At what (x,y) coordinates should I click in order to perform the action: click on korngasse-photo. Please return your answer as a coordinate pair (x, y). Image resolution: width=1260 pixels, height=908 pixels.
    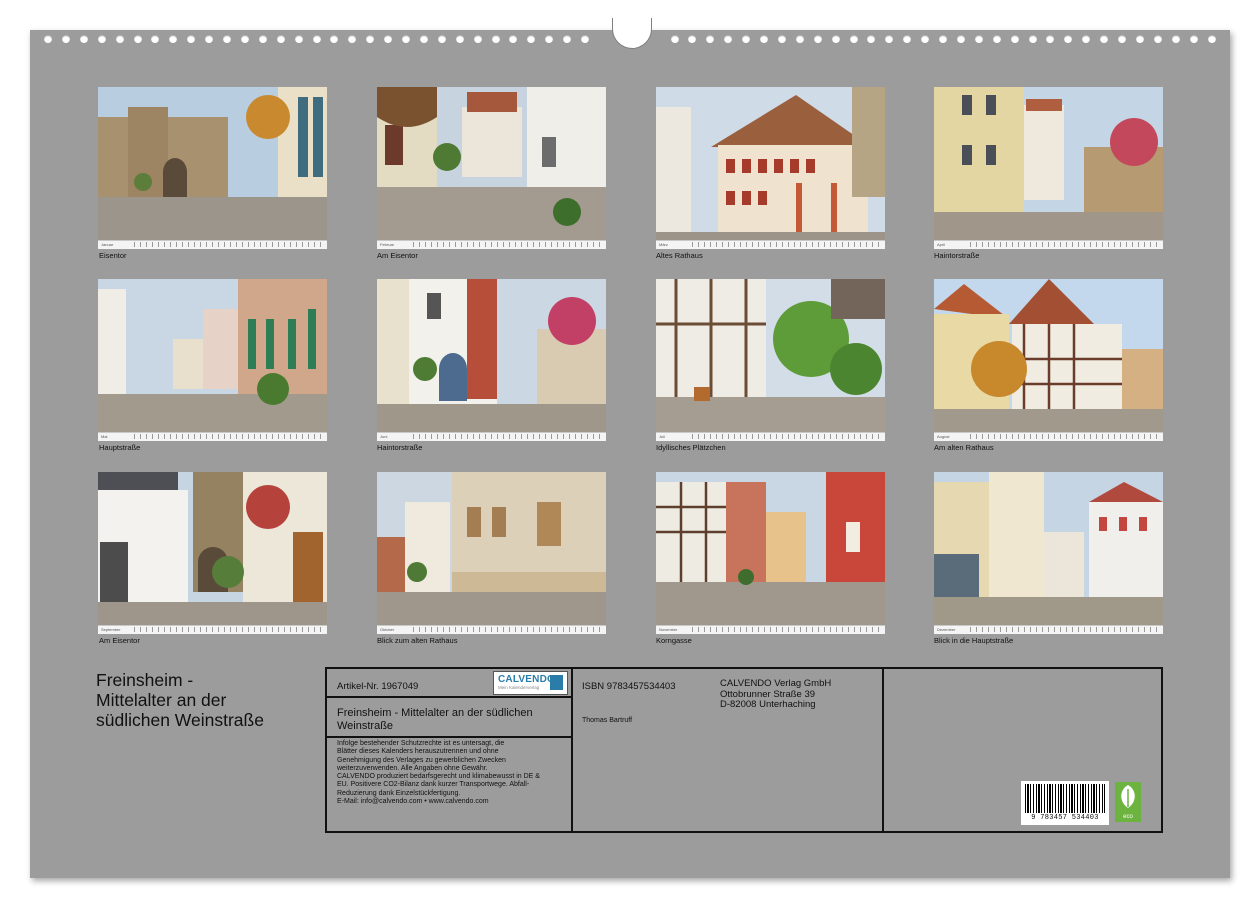
    Looking at the image, I should click on (770, 553).